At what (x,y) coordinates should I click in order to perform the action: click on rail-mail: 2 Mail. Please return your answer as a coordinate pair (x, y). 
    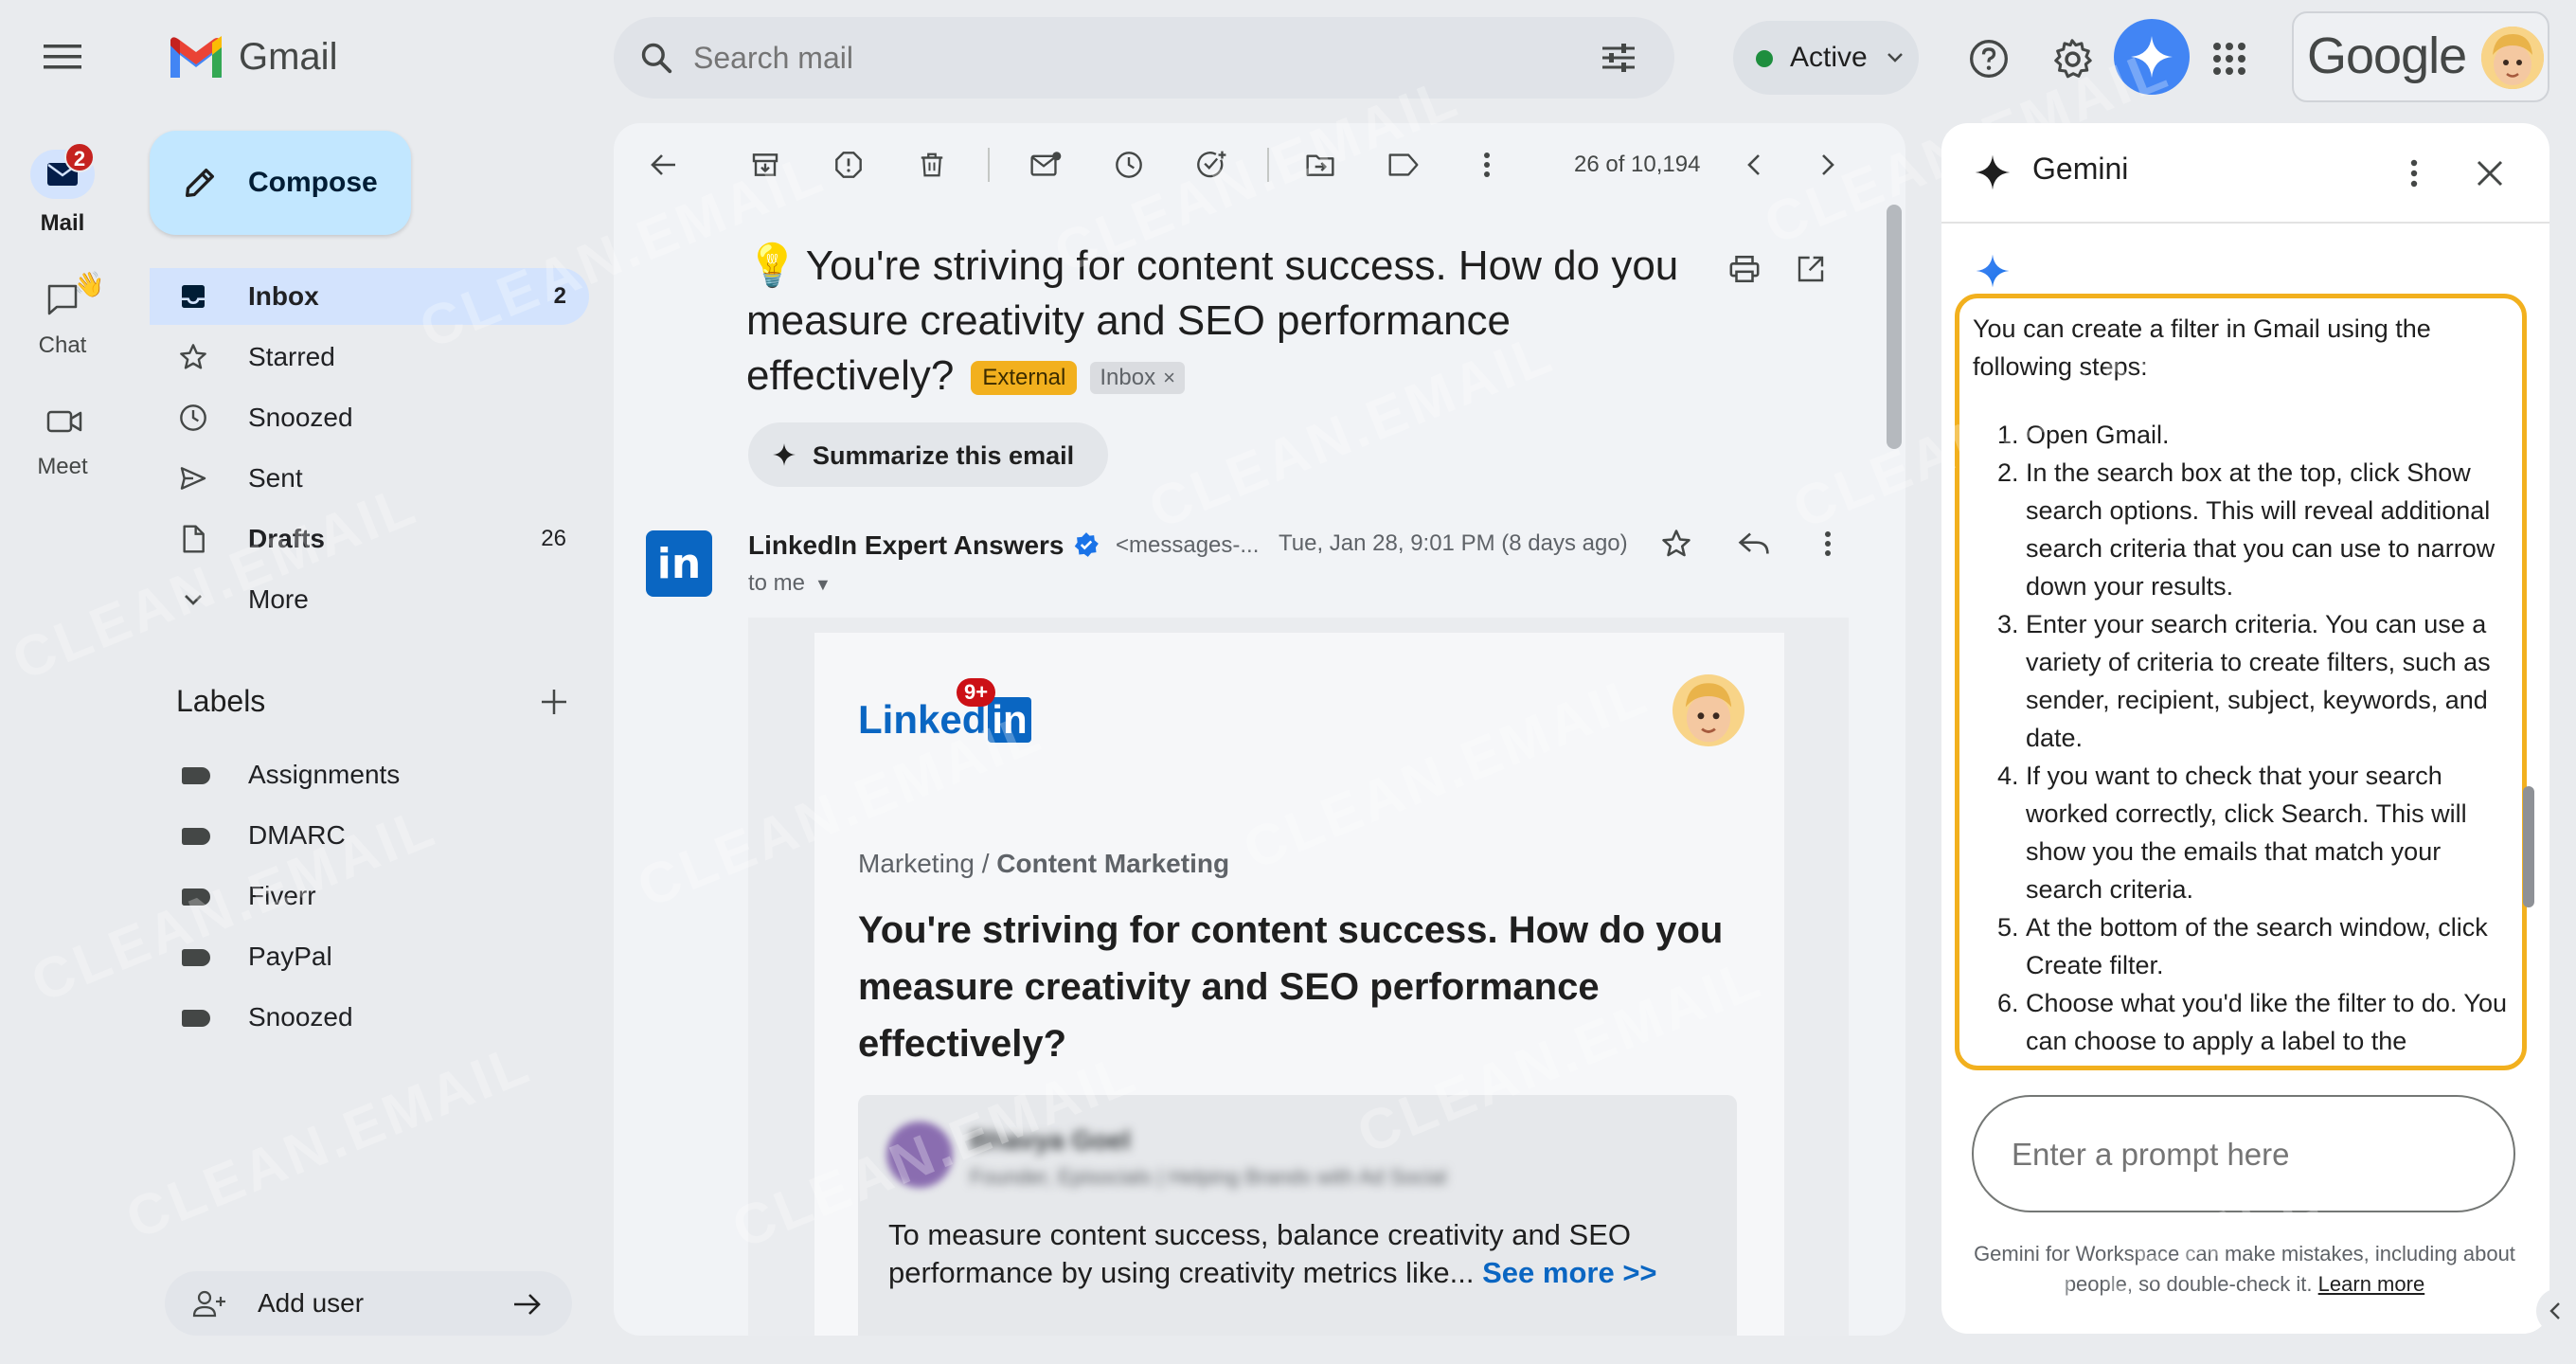
    Looking at the image, I should click on (62, 189).